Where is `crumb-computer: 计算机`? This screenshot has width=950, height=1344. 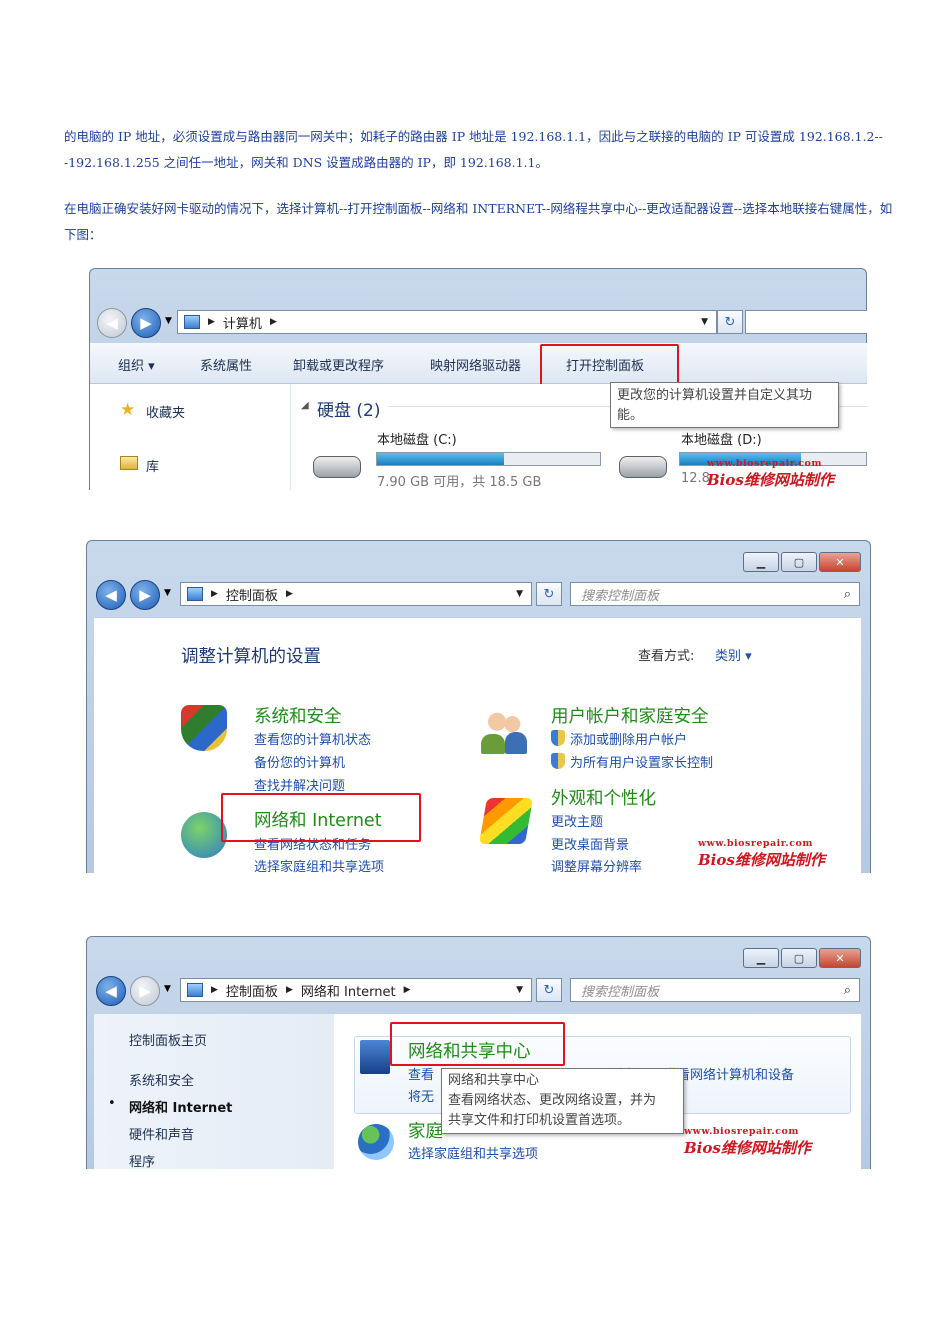
crumb-computer: 计算机 is located at coordinates (242, 322).